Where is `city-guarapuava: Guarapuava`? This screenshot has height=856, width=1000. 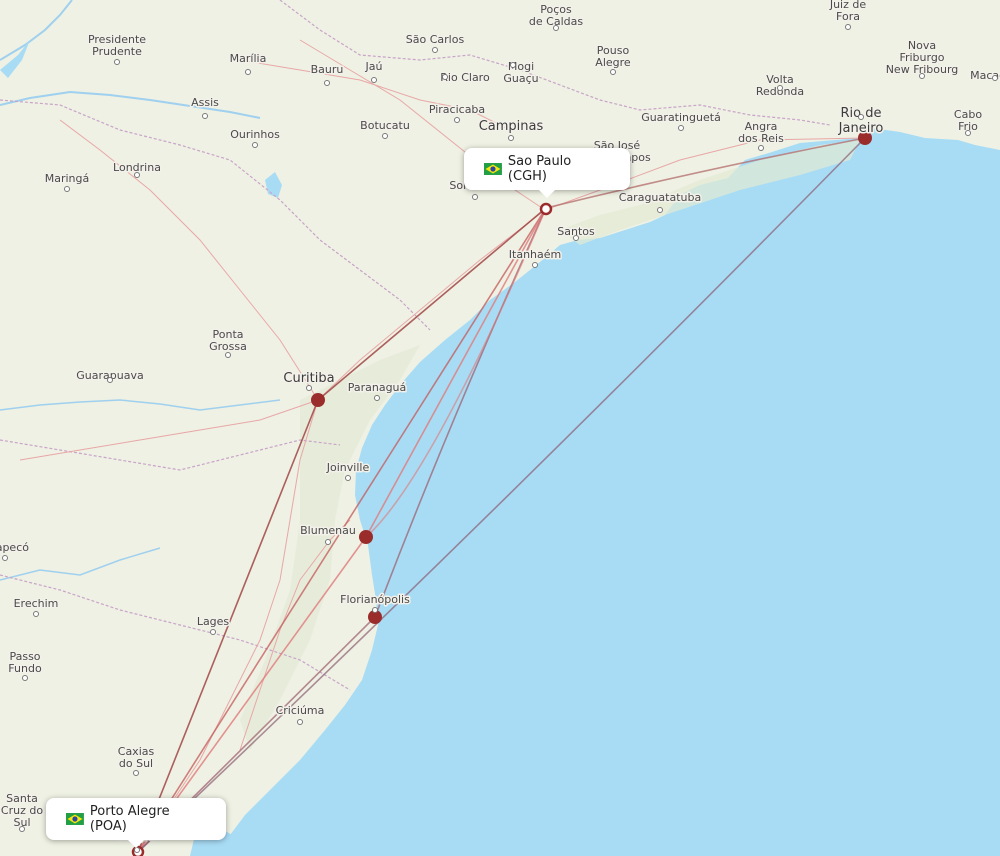
city-guarapuava: Guarapuava is located at coordinates (110, 376).